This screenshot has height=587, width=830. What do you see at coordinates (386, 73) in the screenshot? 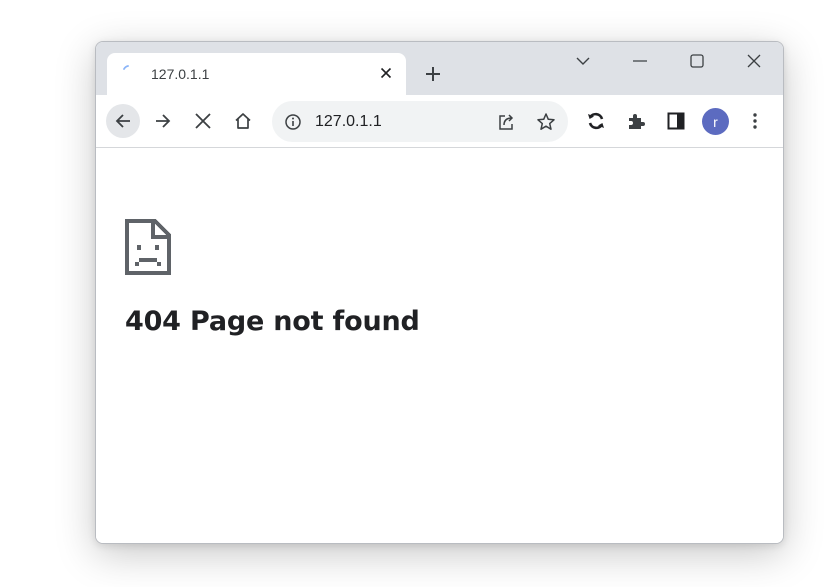
I see `close-icon` at bounding box center [386, 73].